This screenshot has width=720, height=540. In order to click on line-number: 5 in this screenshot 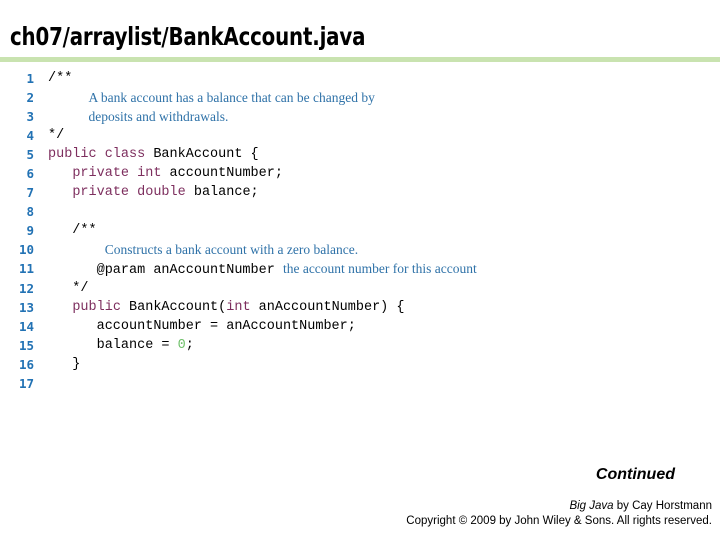, I will do `click(30, 155)`.